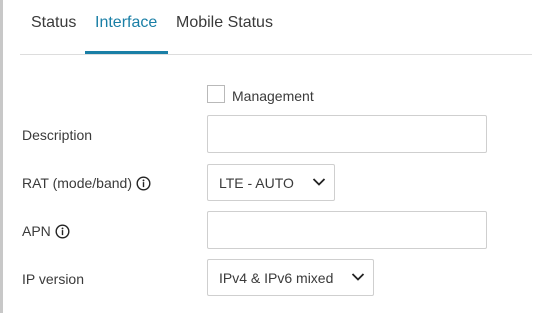  Describe the element at coordinates (273, 96) in the screenshot. I see `management-label: Management` at that location.